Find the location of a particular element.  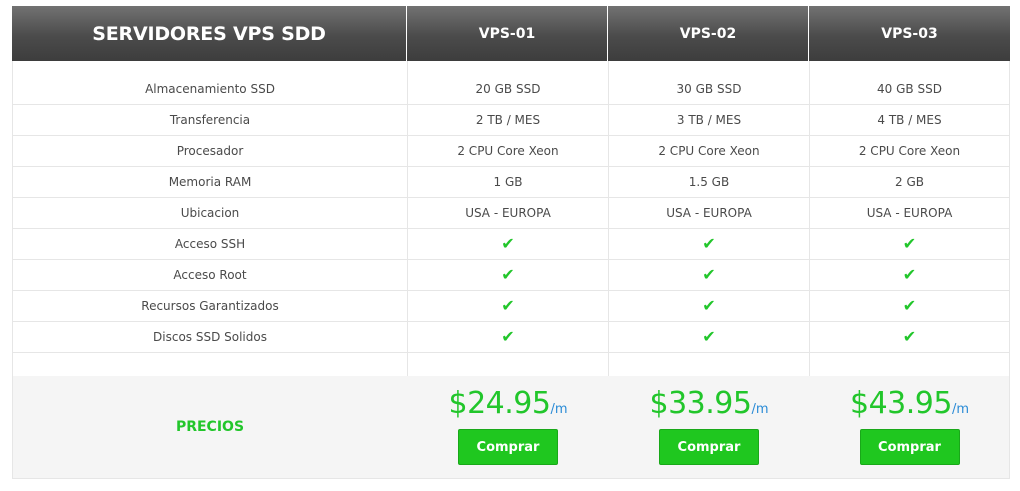

feature-value: 3 TB / MES is located at coordinates (709, 120).